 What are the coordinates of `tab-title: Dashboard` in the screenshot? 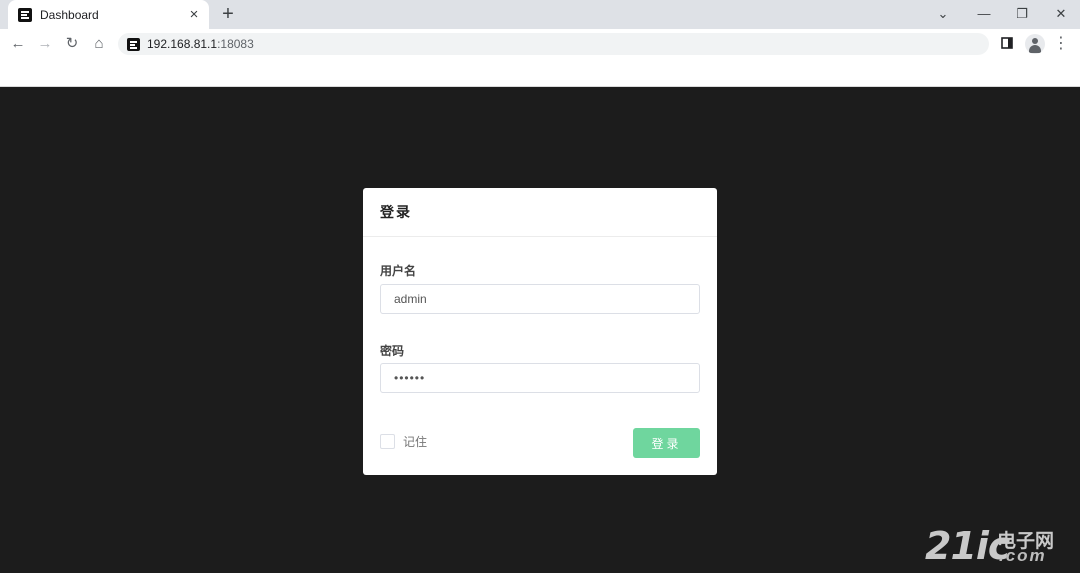 It's located at (69, 14).